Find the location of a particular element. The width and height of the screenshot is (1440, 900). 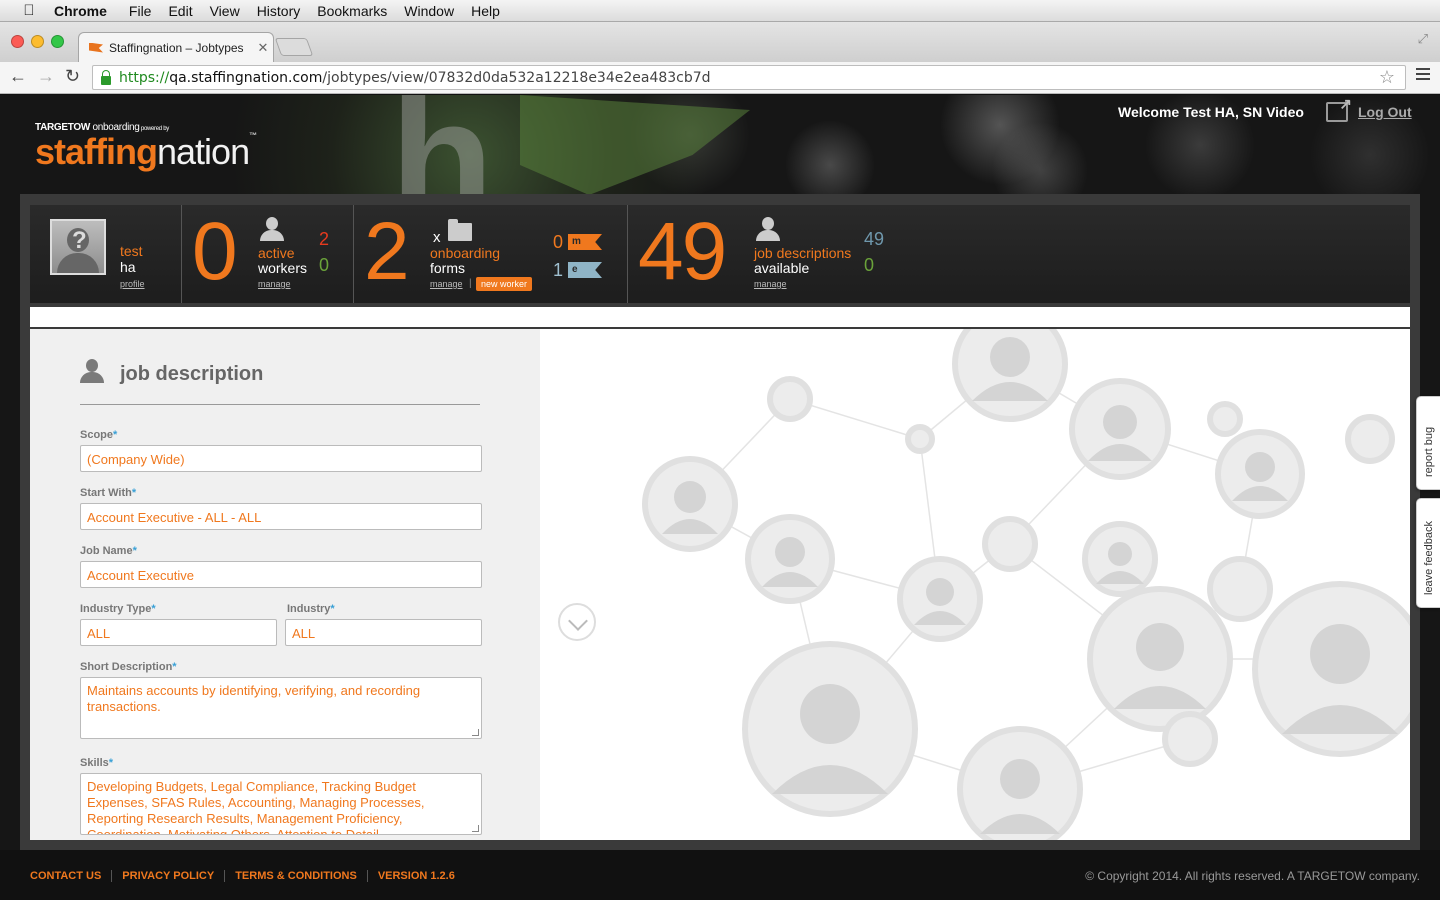

industry-type-label: Industry Type* is located at coordinates (118, 609).